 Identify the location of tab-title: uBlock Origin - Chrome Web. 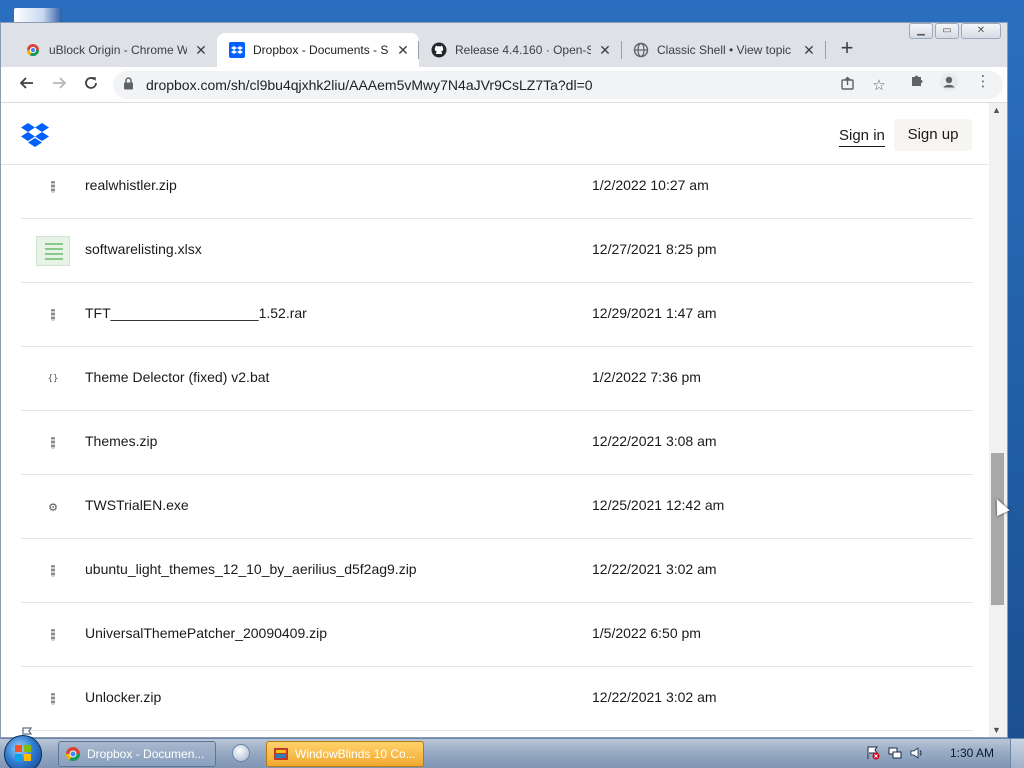
(118, 50).